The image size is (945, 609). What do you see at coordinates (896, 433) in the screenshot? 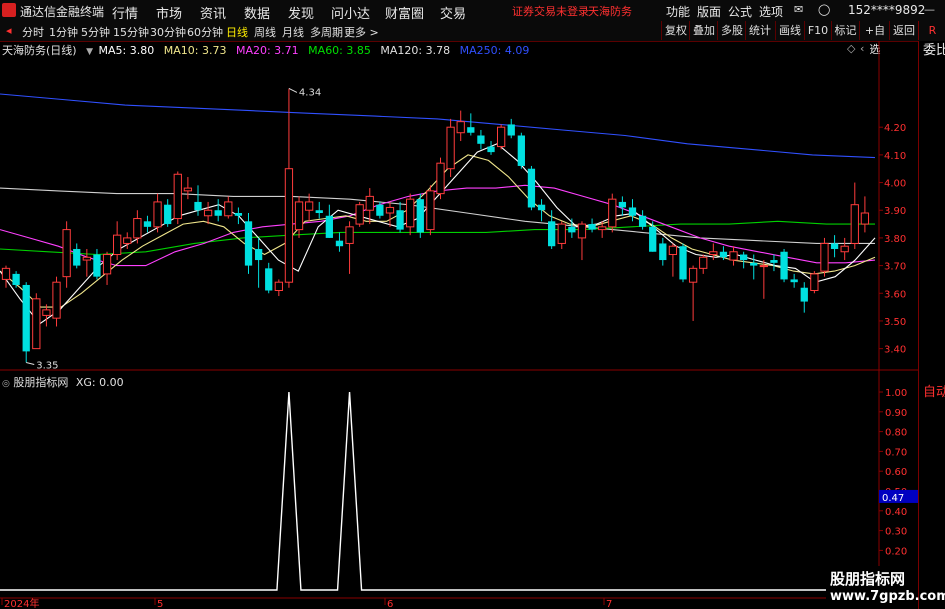
I see `indicator-tick-label: 0.80` at bounding box center [896, 433].